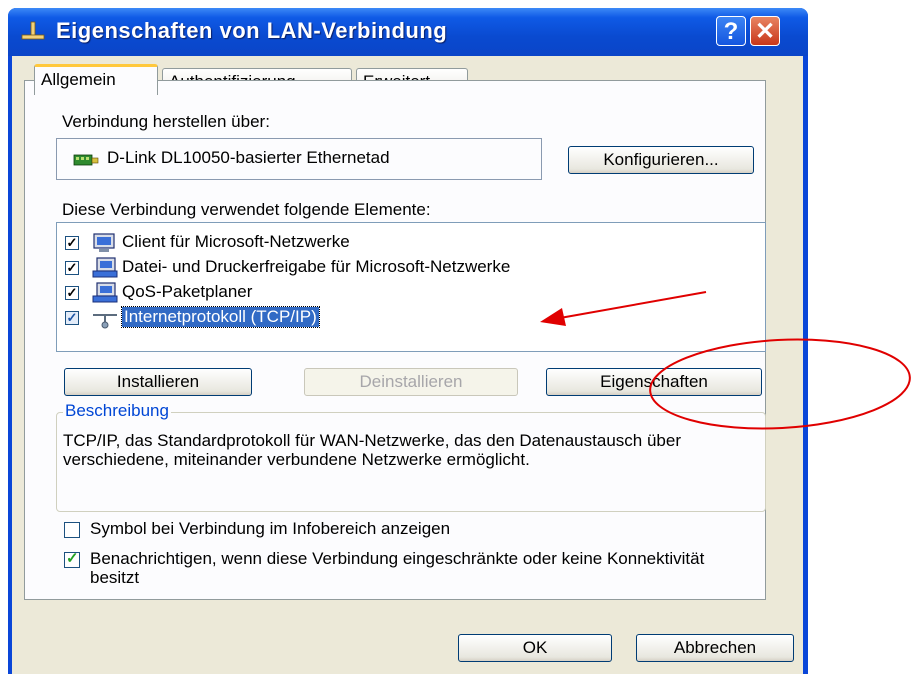 This screenshot has height=674, width=912. I want to click on ok-button: OK, so click(535, 648).